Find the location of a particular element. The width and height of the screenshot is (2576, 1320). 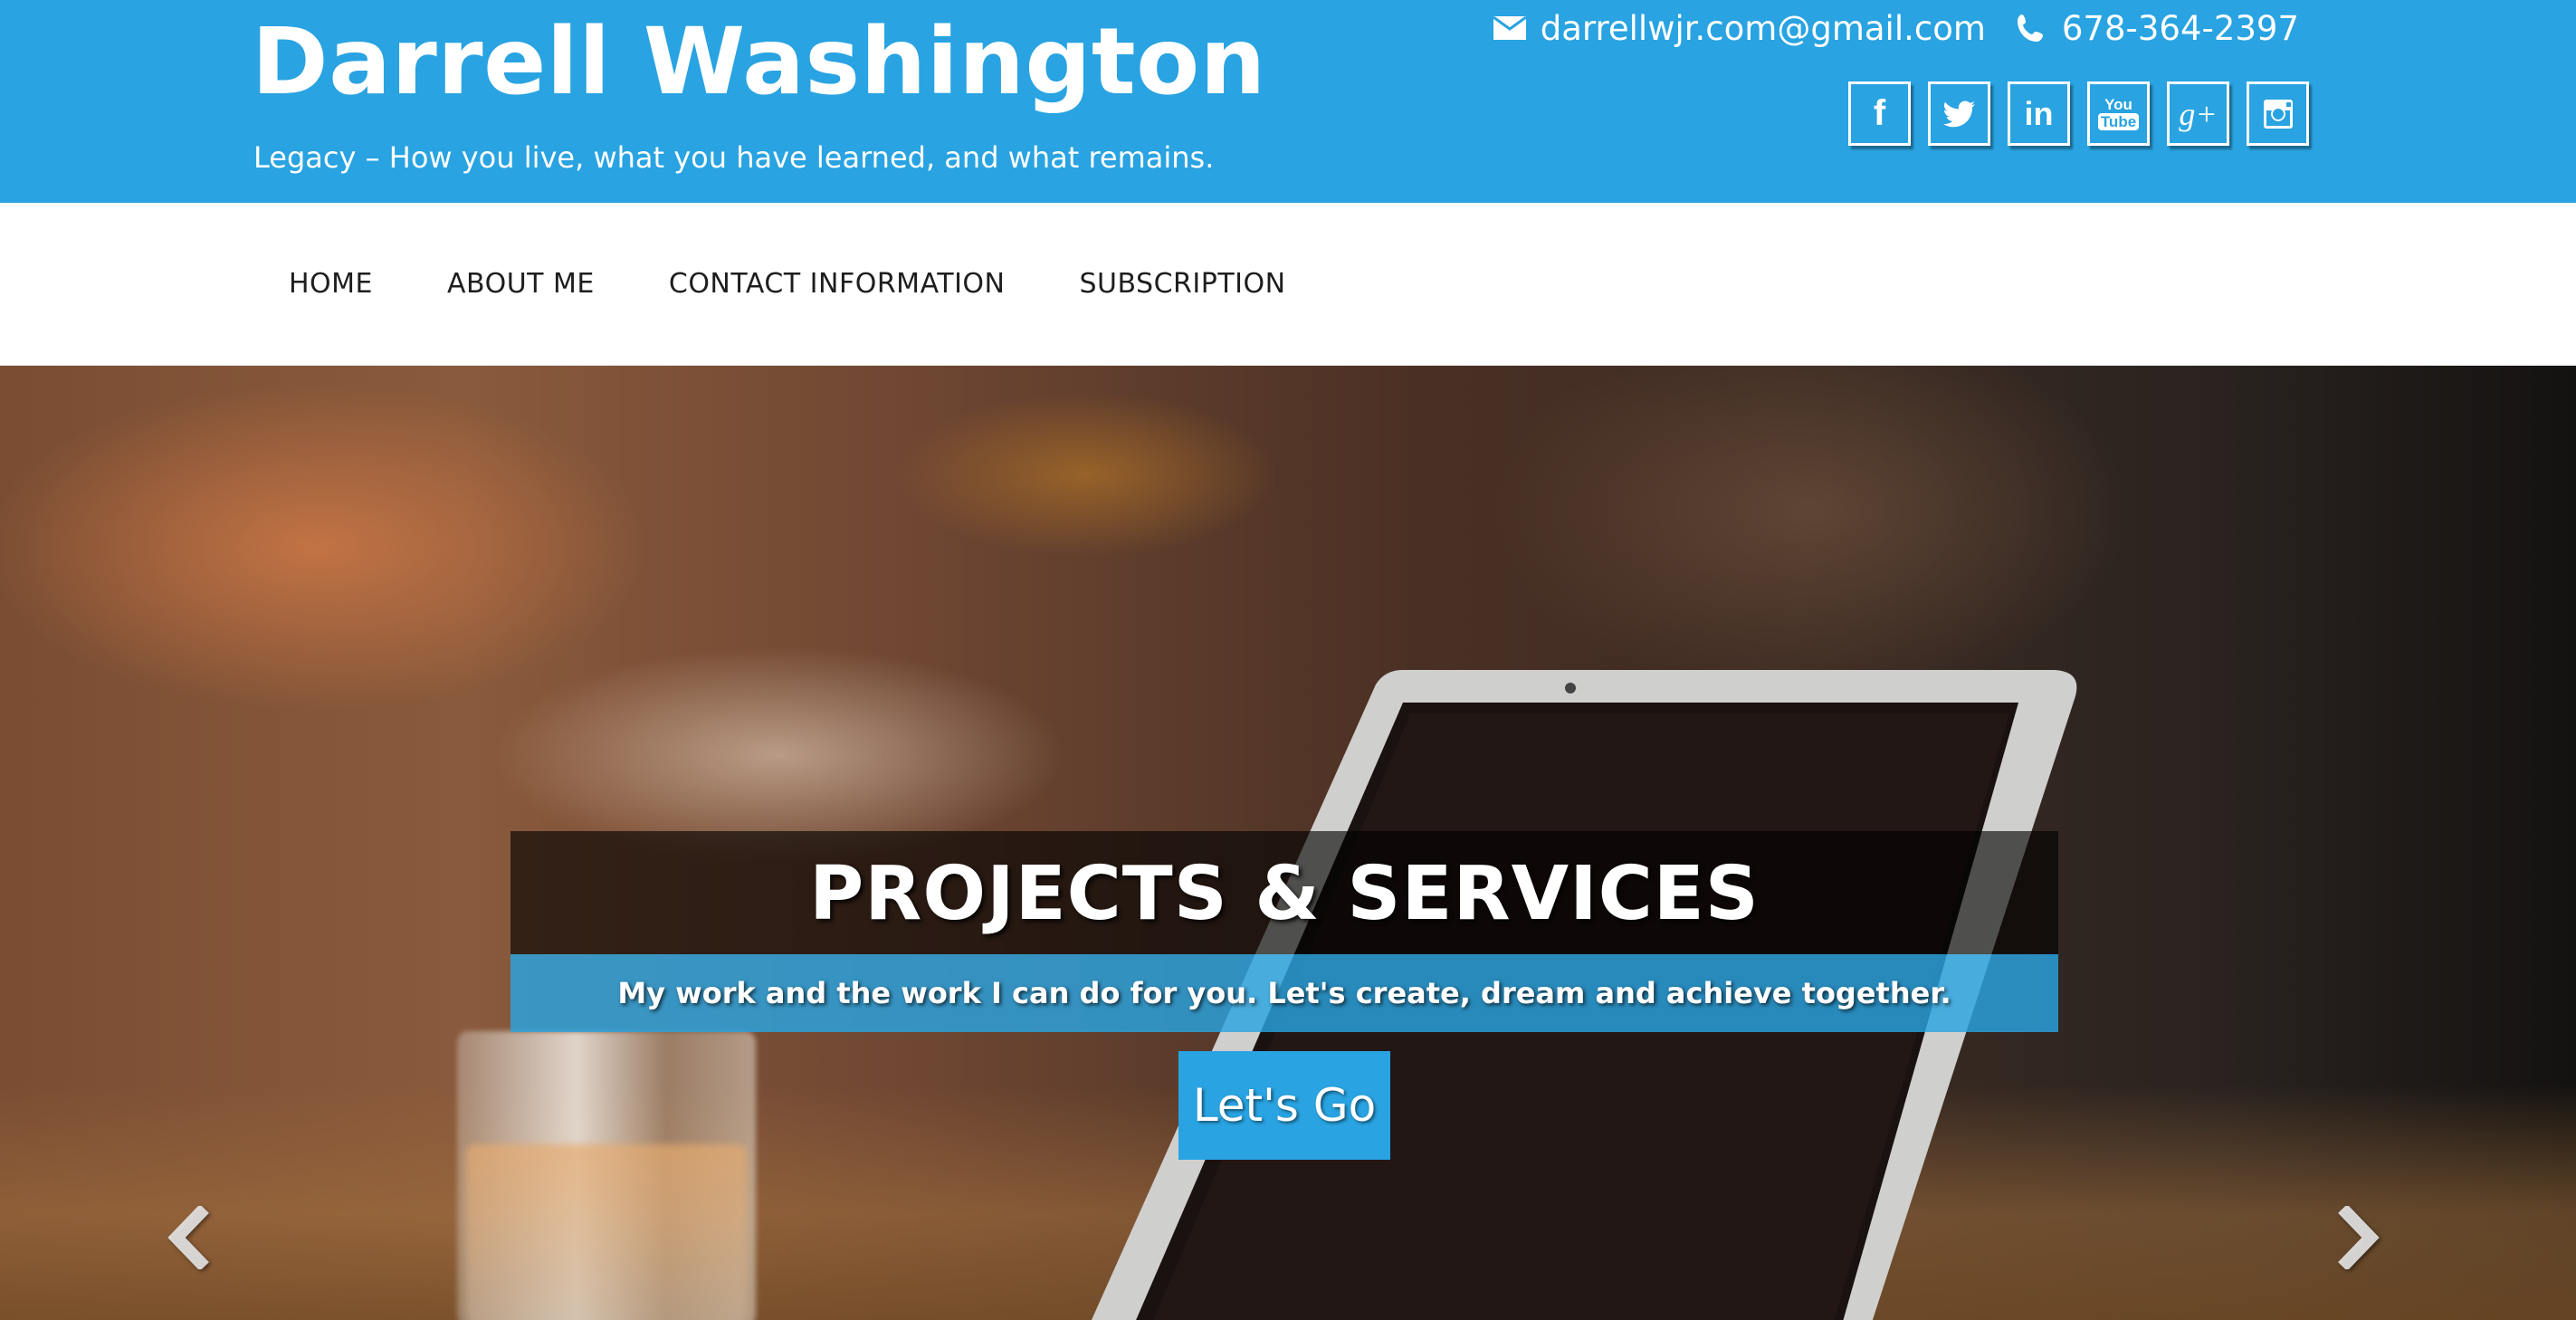

envelope-icon is located at coordinates (1510, 28).